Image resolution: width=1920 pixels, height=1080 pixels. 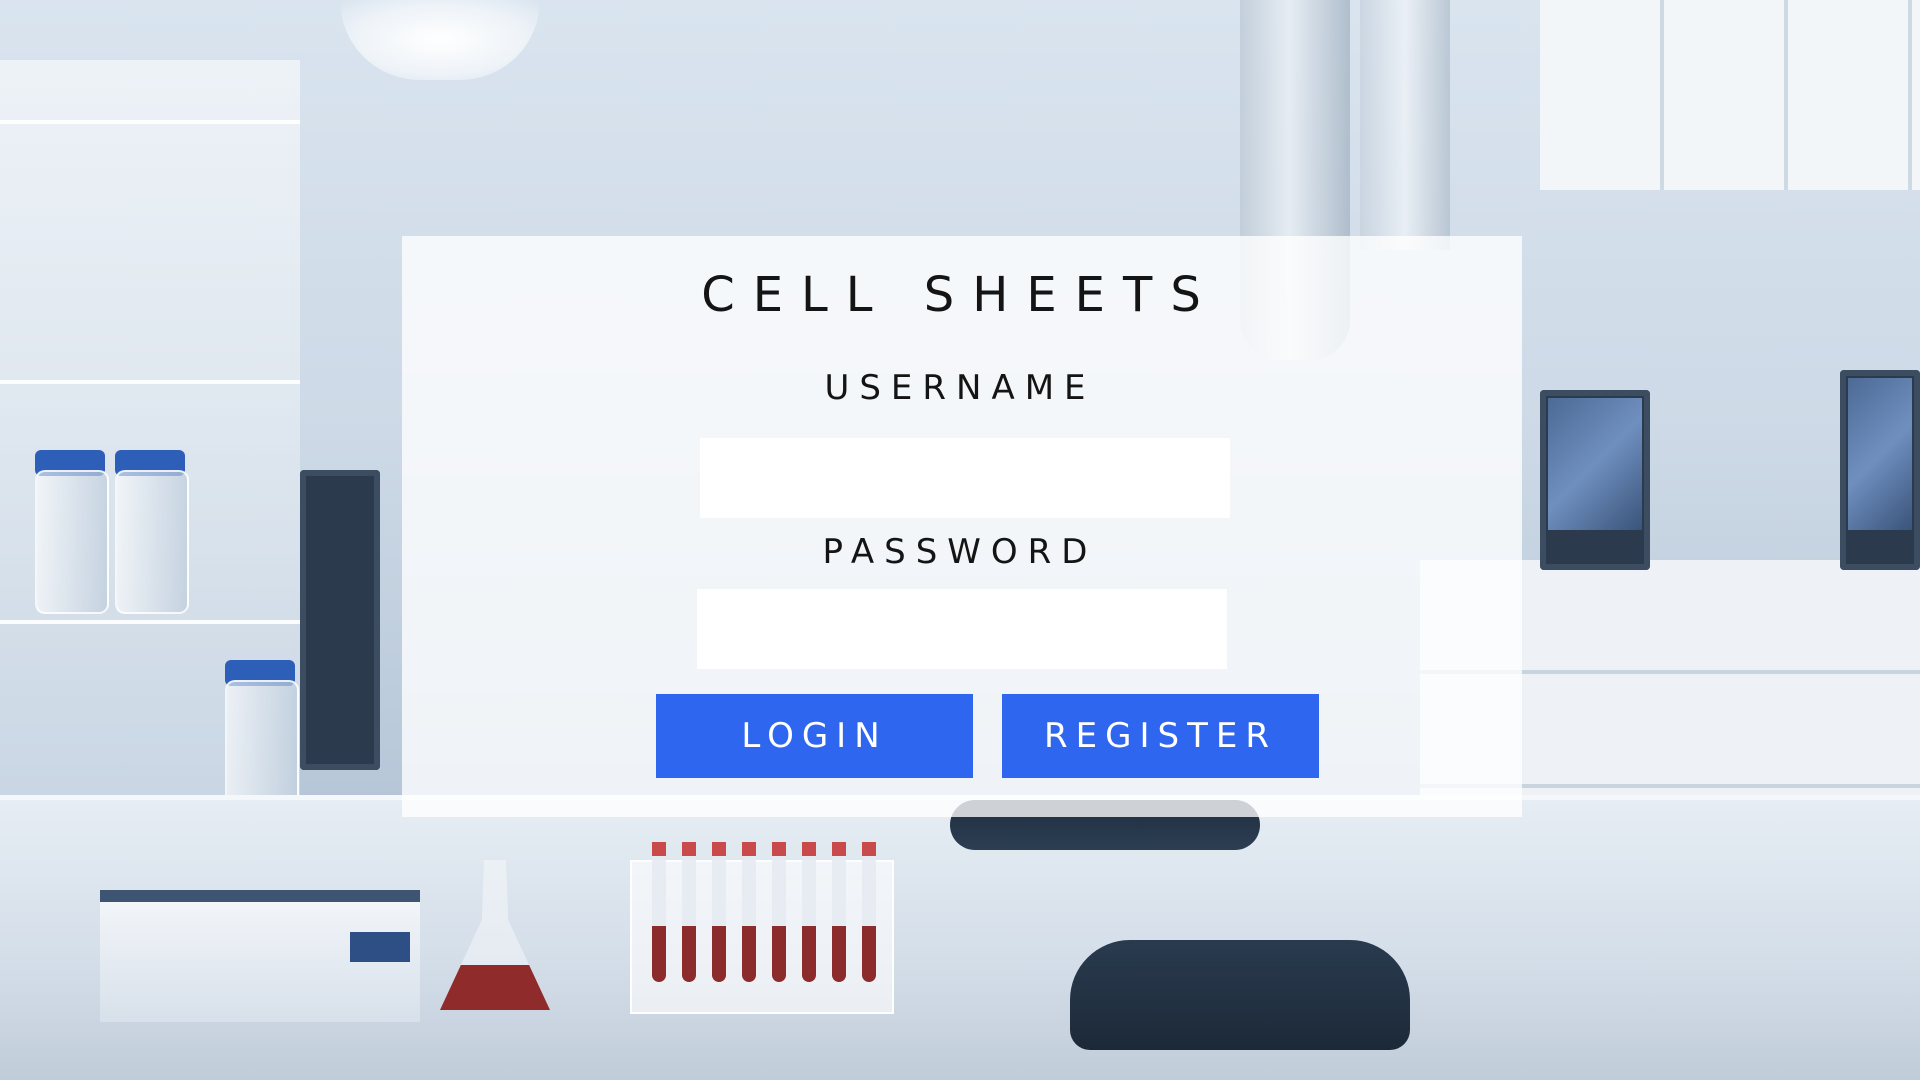 I want to click on password-input, so click(x=962, y=629).